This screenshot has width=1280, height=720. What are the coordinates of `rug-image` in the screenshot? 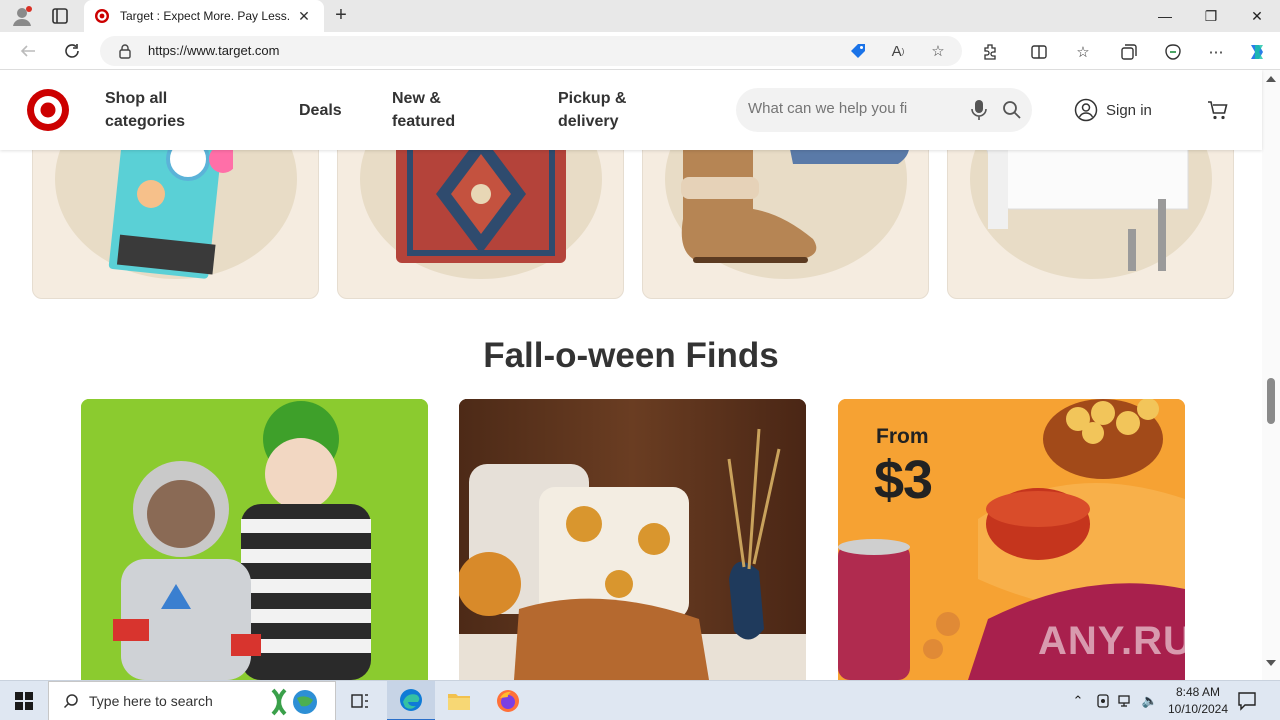 It's located at (481, 201).